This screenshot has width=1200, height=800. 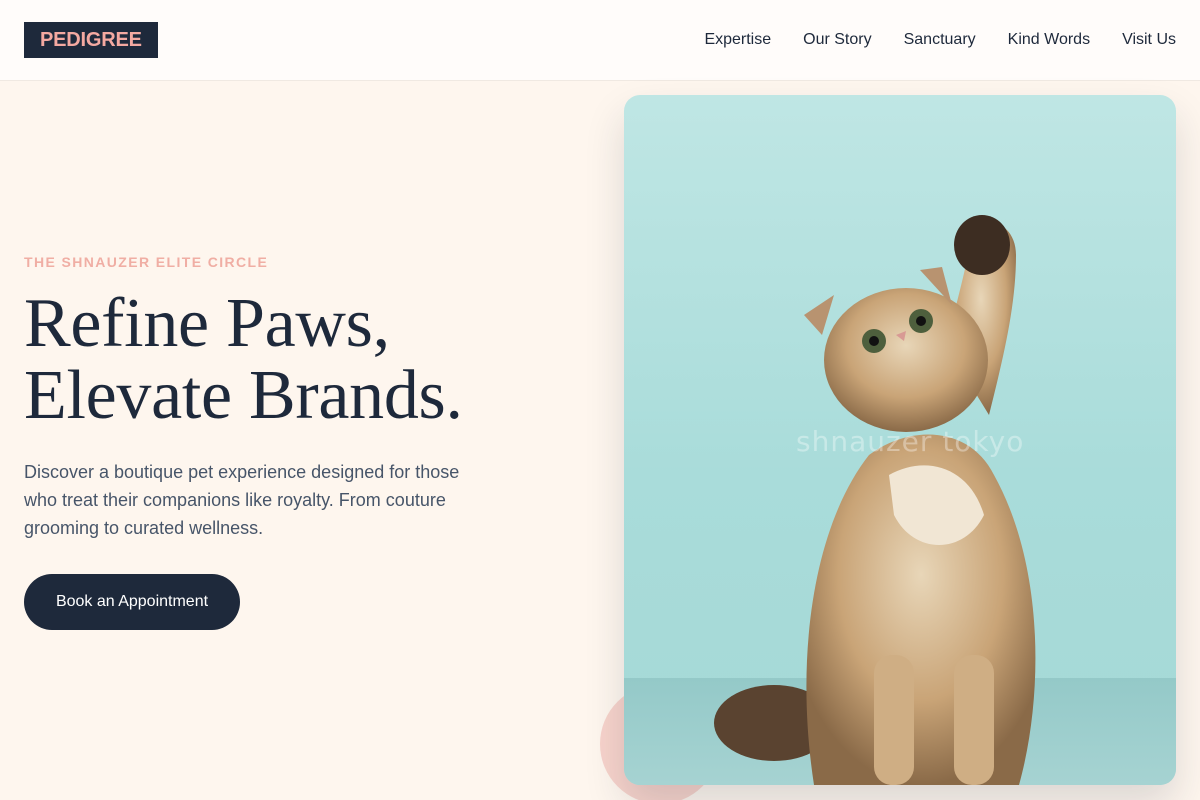 What do you see at coordinates (132, 602) in the screenshot?
I see `book-appointment-button: Book an Appointment` at bounding box center [132, 602].